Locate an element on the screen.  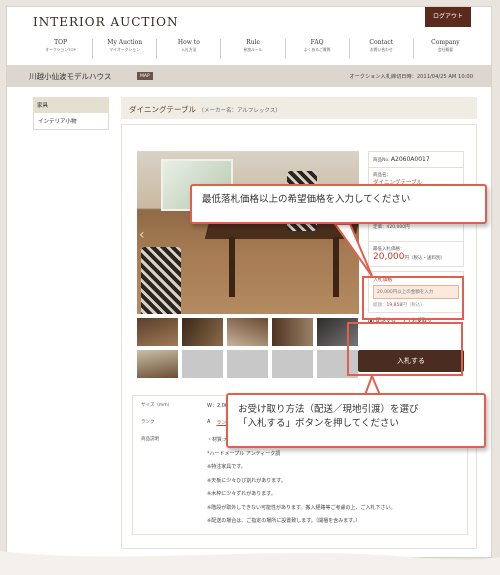
page-curl is located at coordinates (250, 563).